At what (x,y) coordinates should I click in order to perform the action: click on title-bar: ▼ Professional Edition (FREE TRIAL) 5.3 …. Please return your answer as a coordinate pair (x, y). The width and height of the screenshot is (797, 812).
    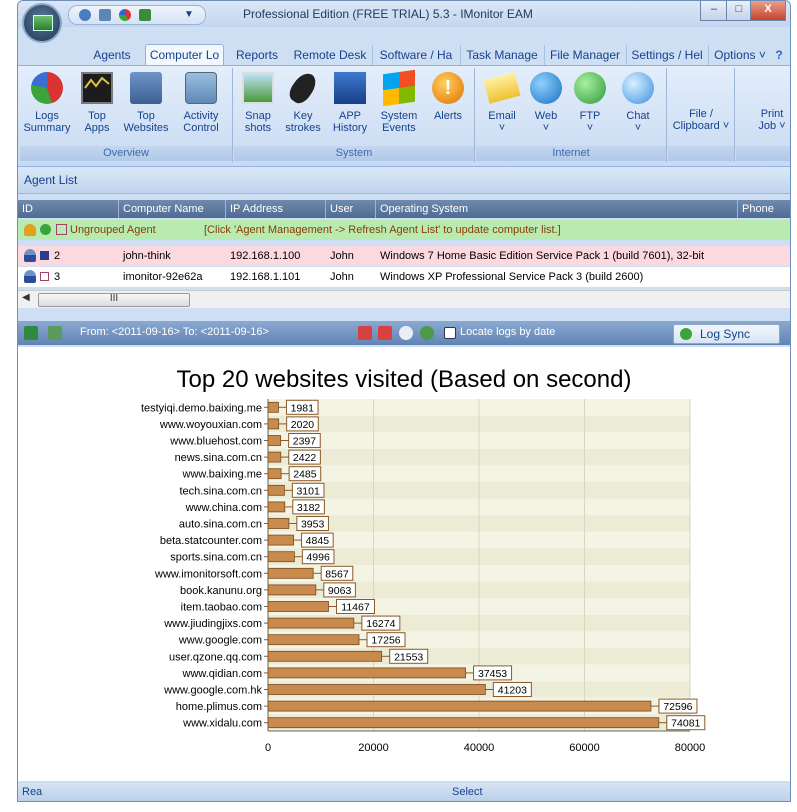
    Looking at the image, I should click on (404, 14).